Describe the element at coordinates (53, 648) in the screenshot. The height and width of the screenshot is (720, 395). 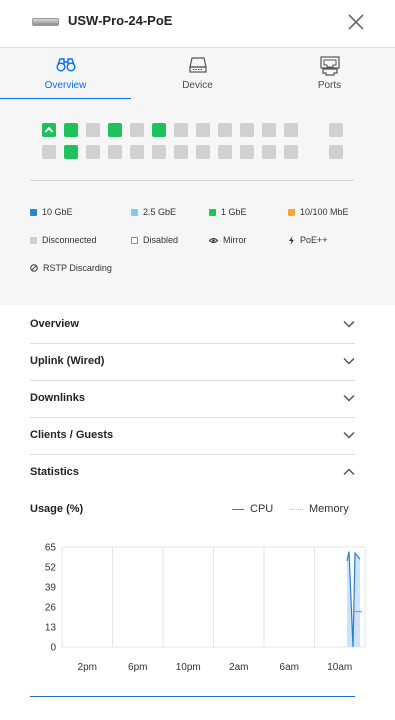
I see `y-tick-label: 0` at that location.